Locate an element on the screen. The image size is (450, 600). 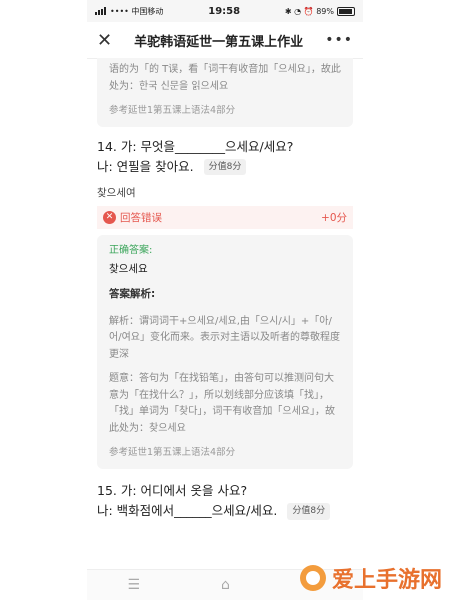
result-status: ✕ 回答错误 is located at coordinates (132, 217).